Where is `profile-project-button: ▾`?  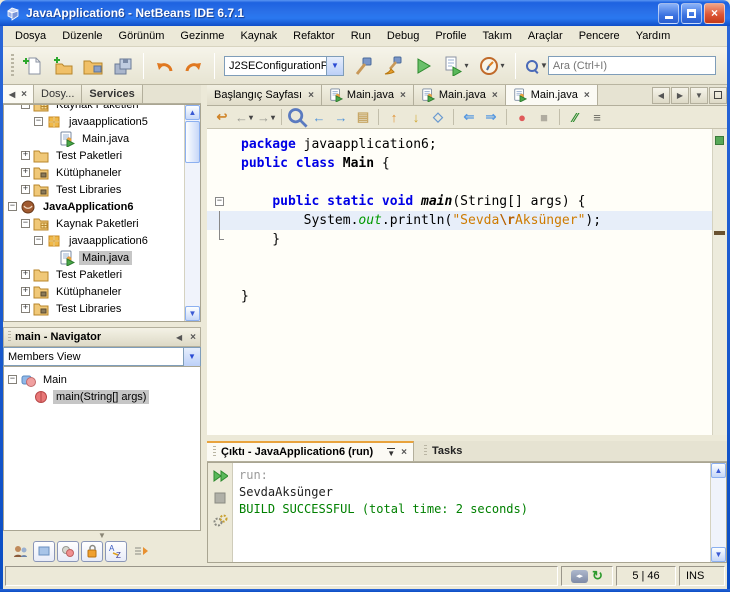
profile-project-button: ▾ is located at coordinates (492, 66).